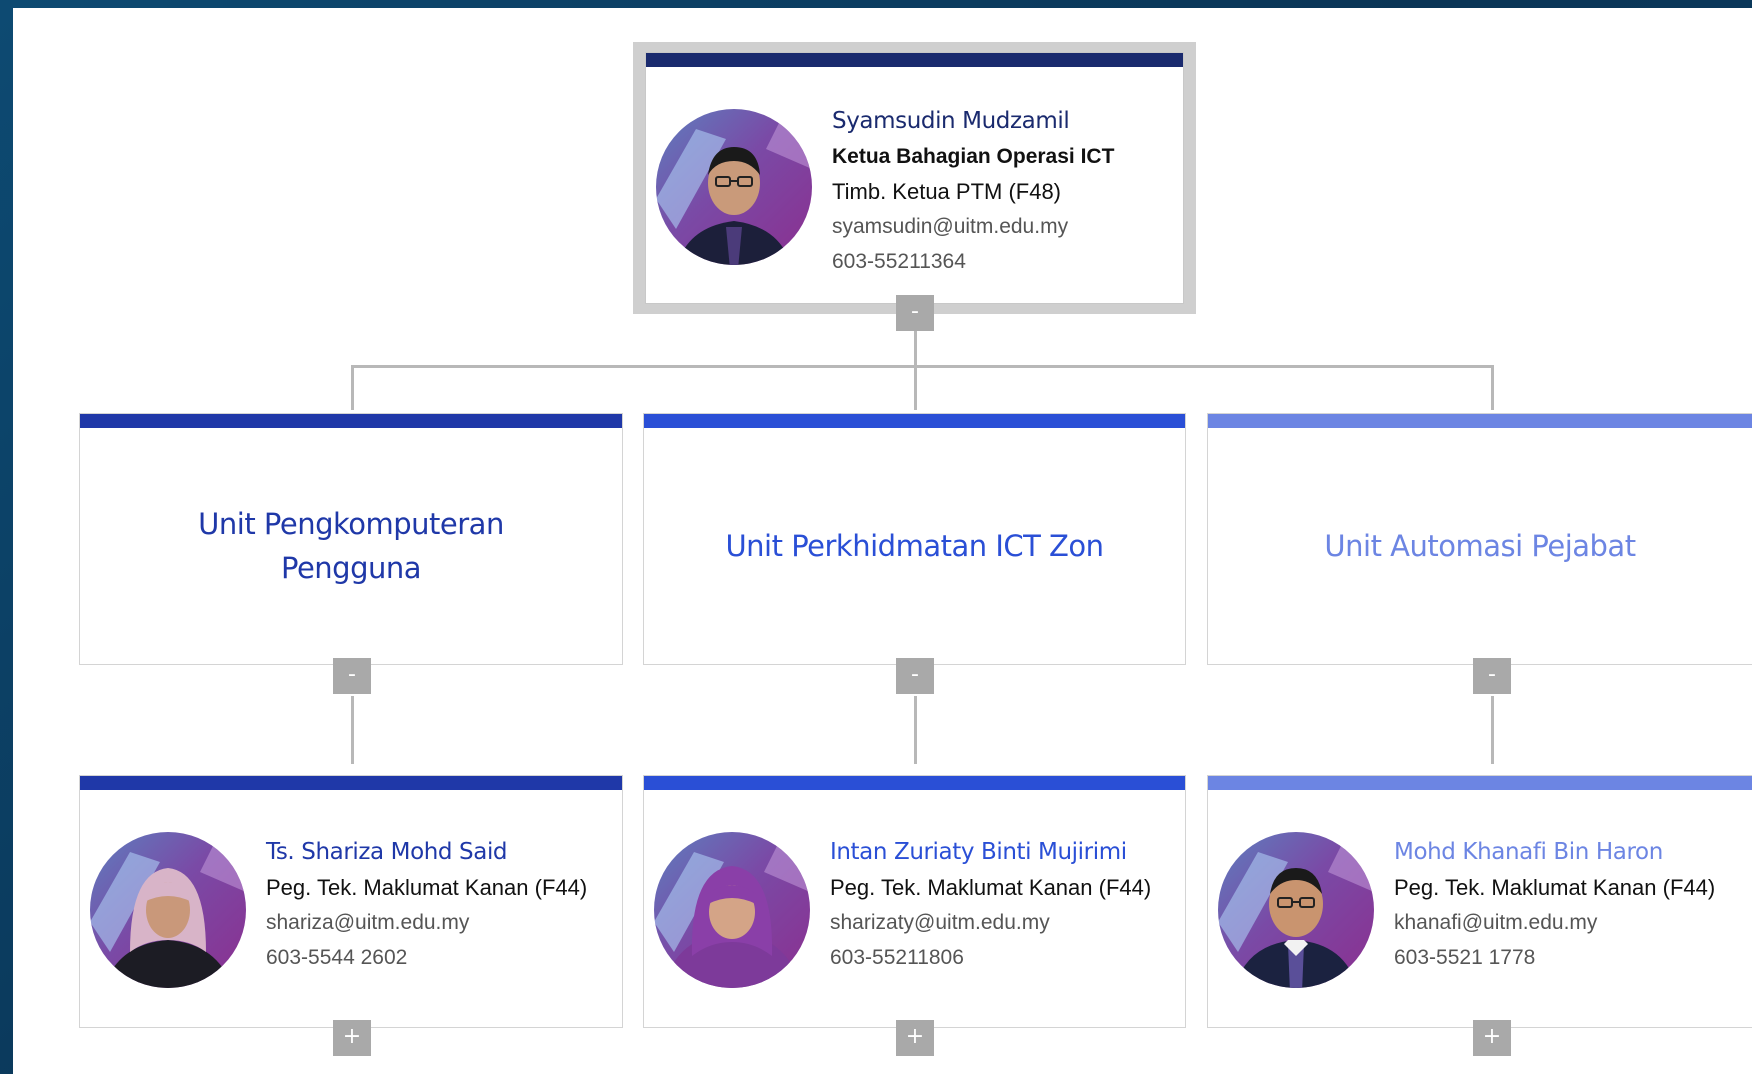 This screenshot has height=1074, width=1752. Describe the element at coordinates (441, 852) in the screenshot. I see `staff-name: Ts. Shariza Mohd Said` at that location.